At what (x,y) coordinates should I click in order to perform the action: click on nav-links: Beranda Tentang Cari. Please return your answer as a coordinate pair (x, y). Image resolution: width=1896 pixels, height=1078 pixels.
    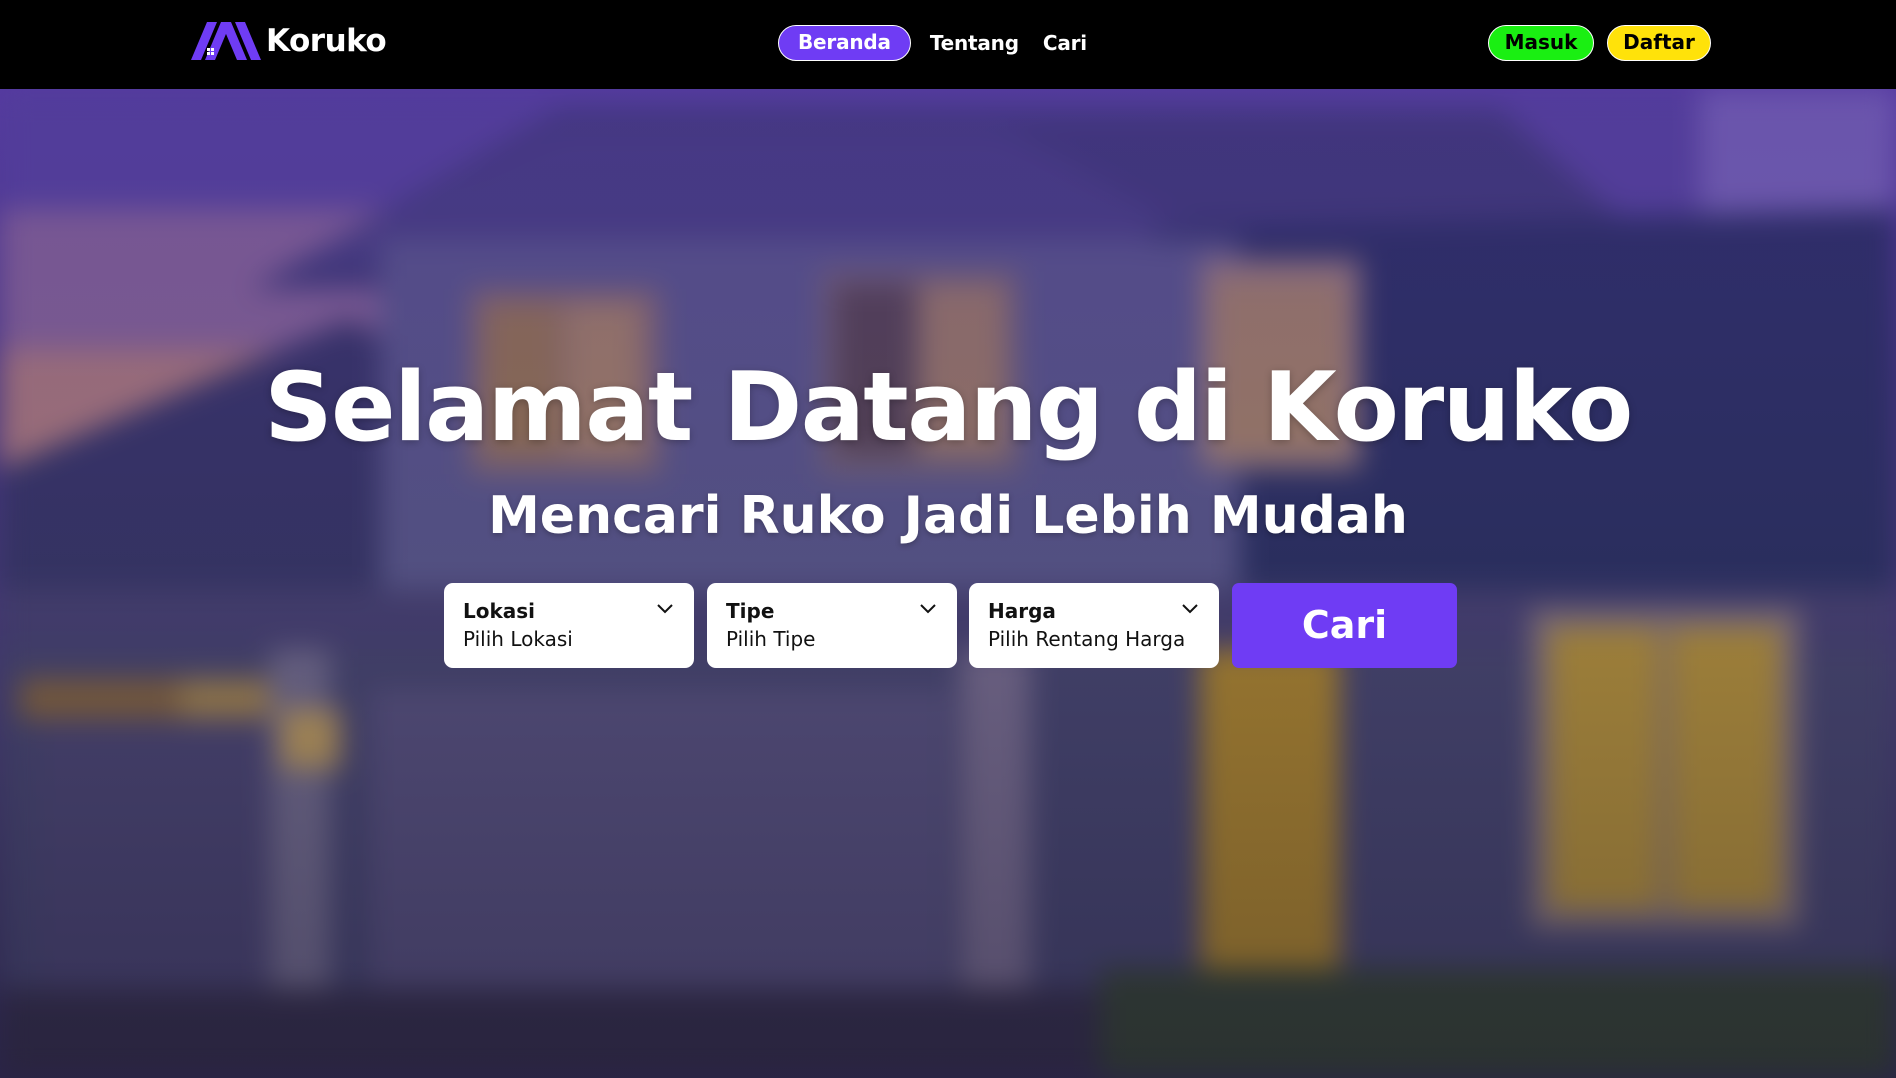
    Looking at the image, I should click on (938, 43).